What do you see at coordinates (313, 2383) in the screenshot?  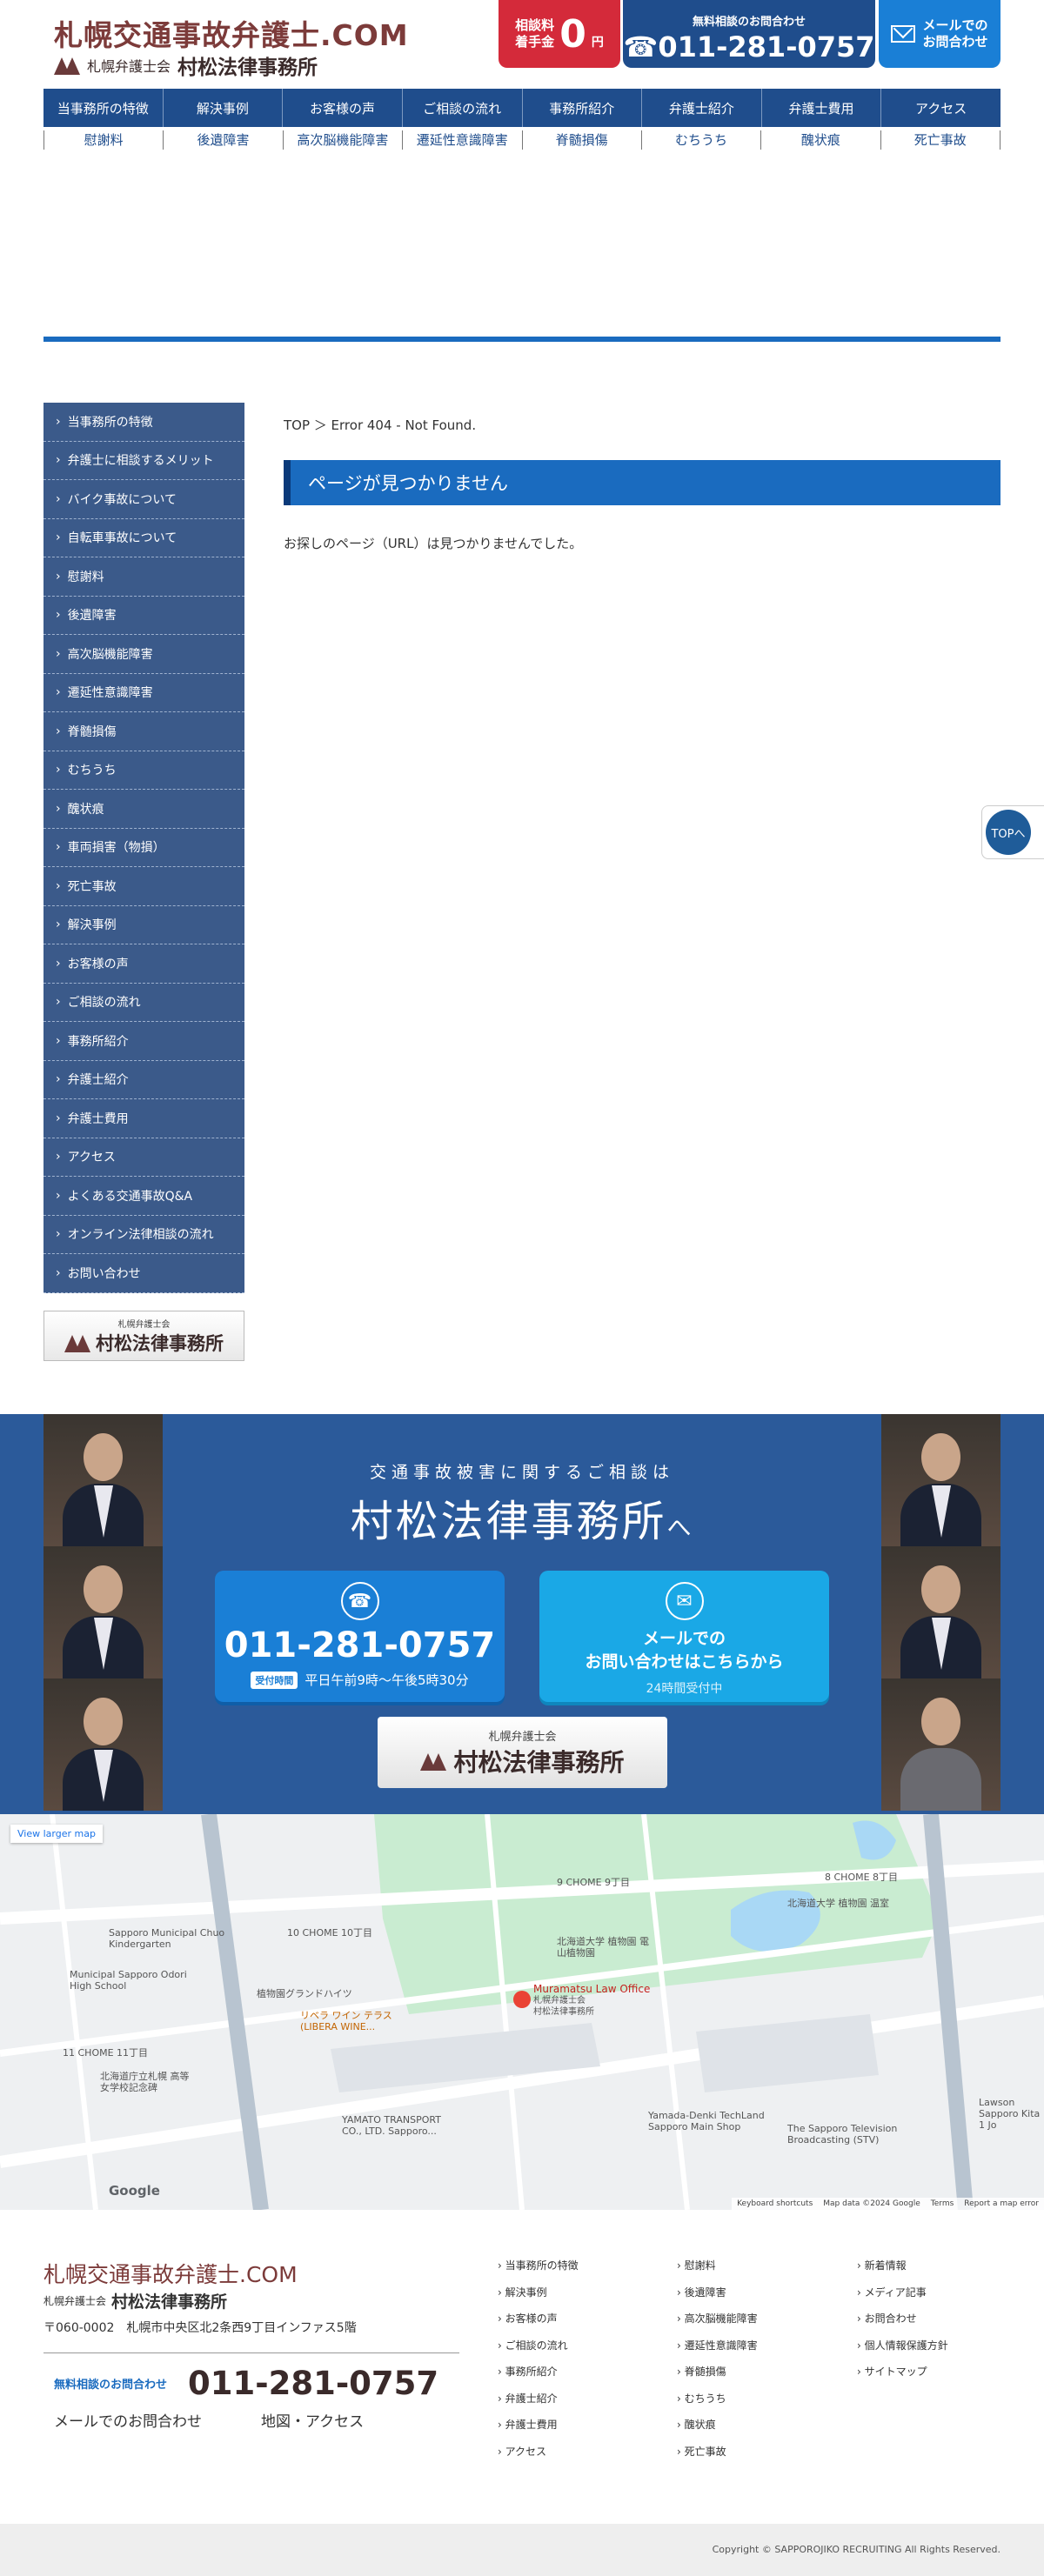 I see `footer-tel: 011-281-0757` at bounding box center [313, 2383].